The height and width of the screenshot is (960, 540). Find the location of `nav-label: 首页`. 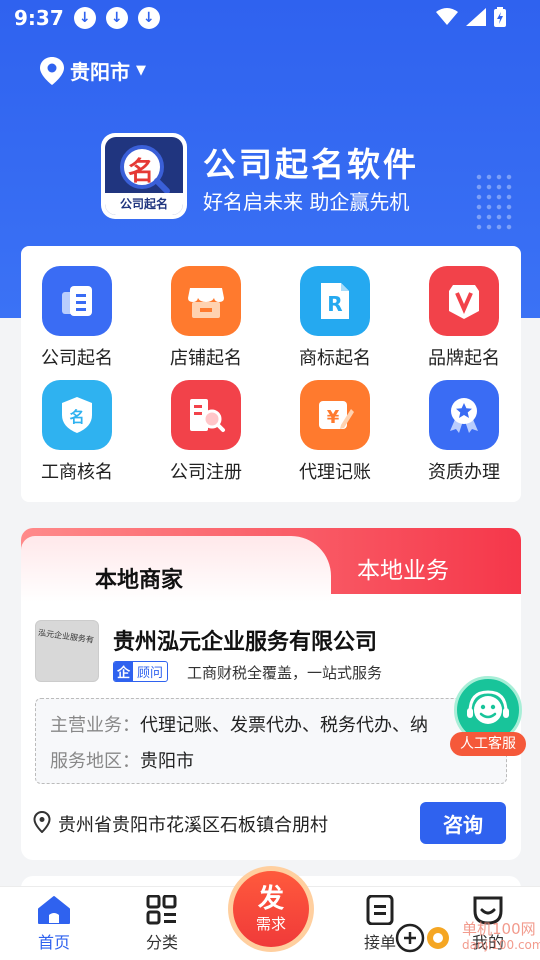

nav-label: 首页 is located at coordinates (53, 942).